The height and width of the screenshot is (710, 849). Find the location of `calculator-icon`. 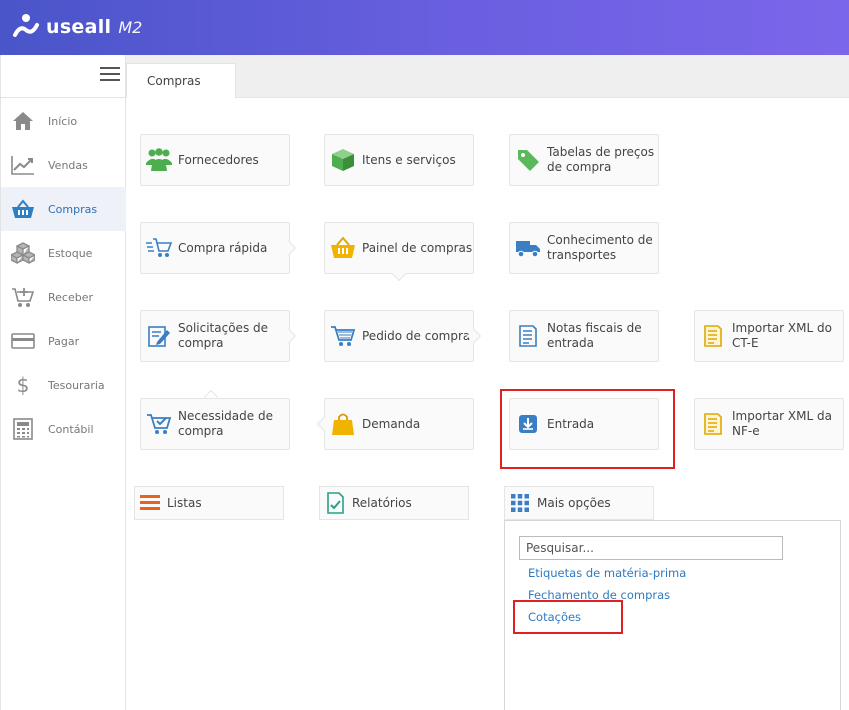

calculator-icon is located at coordinates (23, 429).